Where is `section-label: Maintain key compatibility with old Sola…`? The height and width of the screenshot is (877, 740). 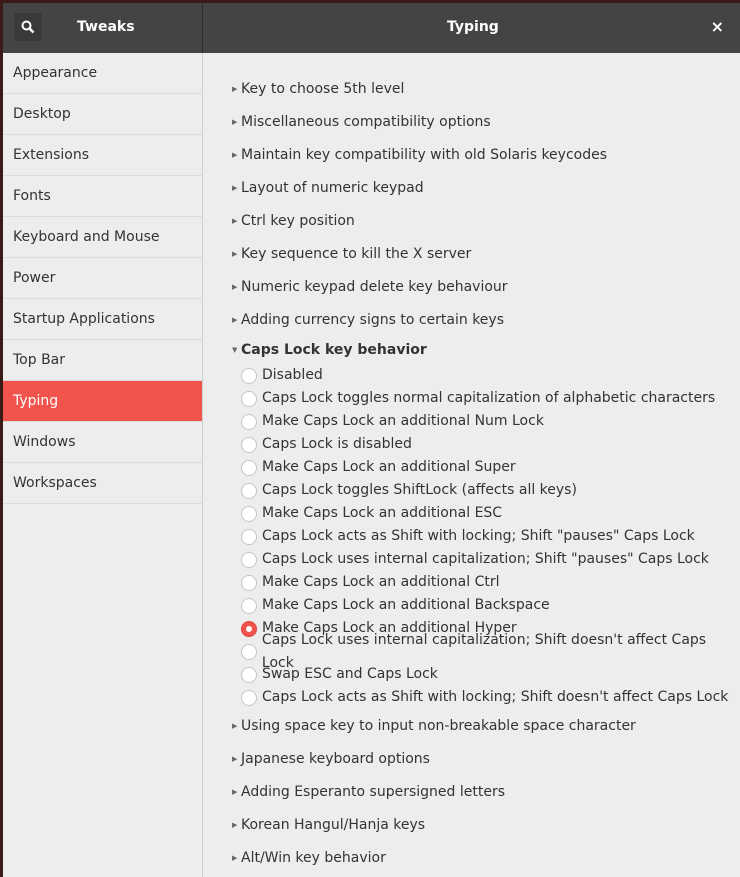
section-label: Maintain key compatibility with old Sola… is located at coordinates (424, 155).